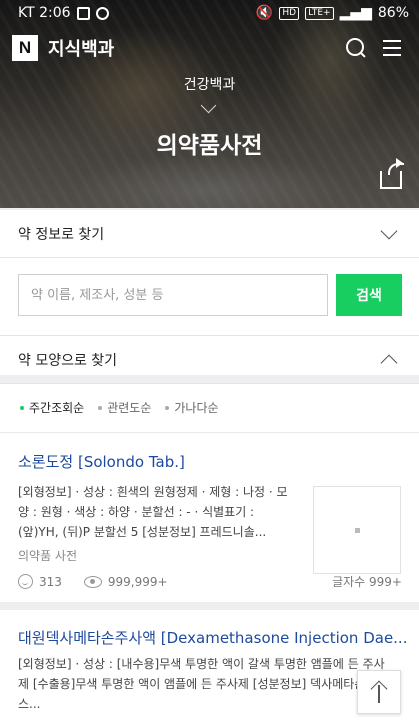 The height and width of the screenshot is (720, 419). Describe the element at coordinates (356, 48) in the screenshot. I see `search-icon` at that location.